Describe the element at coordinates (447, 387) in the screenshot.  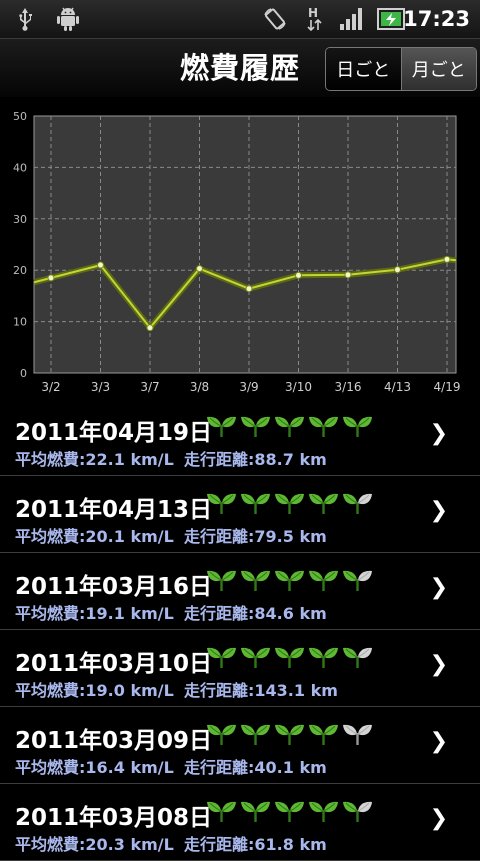
I see `x-tick-label: 4/19` at that location.